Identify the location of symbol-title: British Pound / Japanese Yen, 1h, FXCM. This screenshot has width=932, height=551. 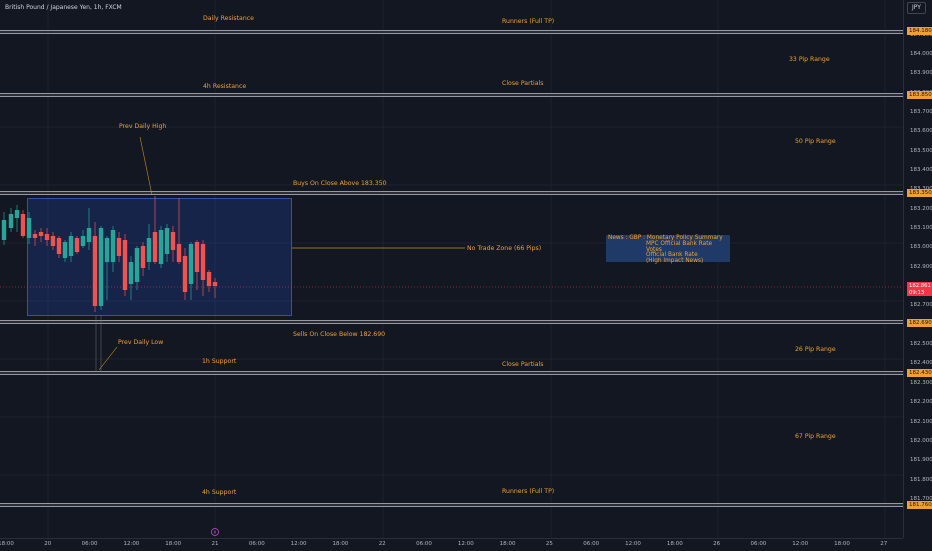
(63, 7).